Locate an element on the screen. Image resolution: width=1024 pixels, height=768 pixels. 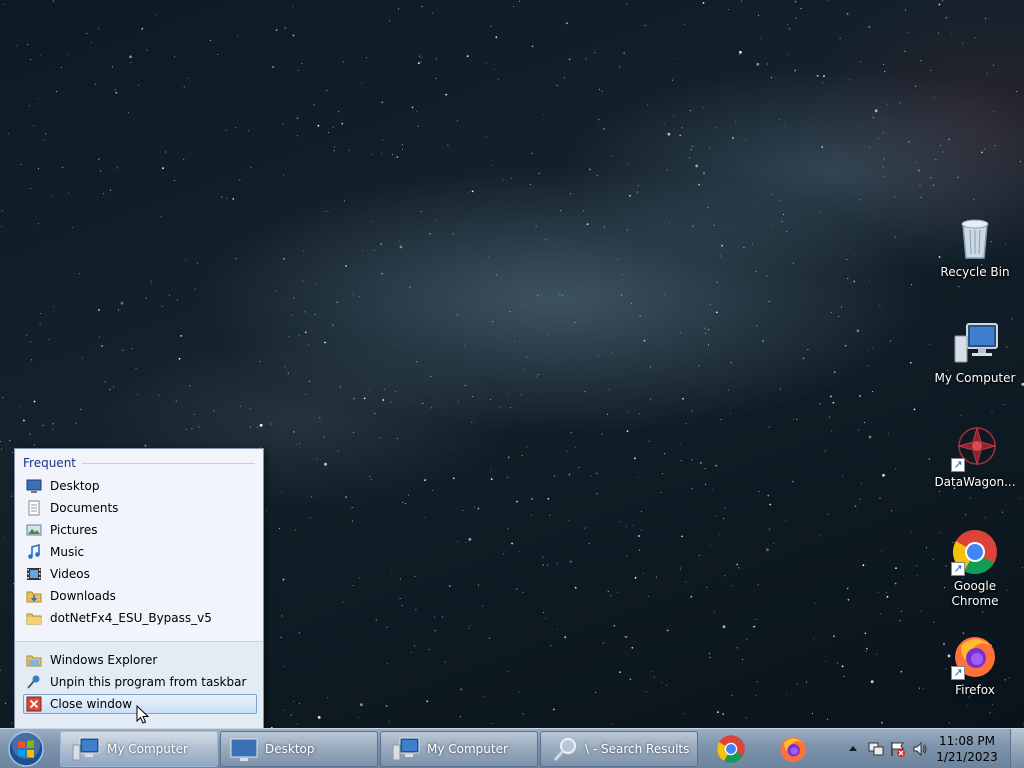
show-desktop-button is located at coordinates (1017, 748).